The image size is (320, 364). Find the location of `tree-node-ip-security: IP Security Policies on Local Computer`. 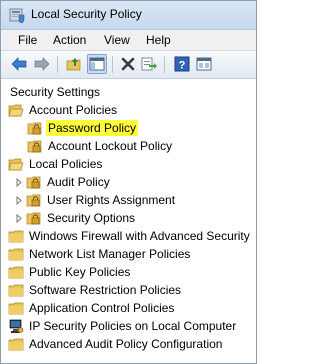

tree-node-ip-security: IP Security Policies on Local Computer is located at coordinates (123, 326).